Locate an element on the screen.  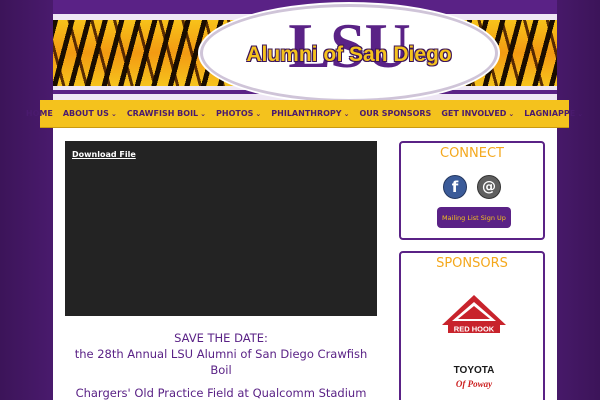
nav-get-involved: GET INVOLVED ⌄ is located at coordinates (477, 113).